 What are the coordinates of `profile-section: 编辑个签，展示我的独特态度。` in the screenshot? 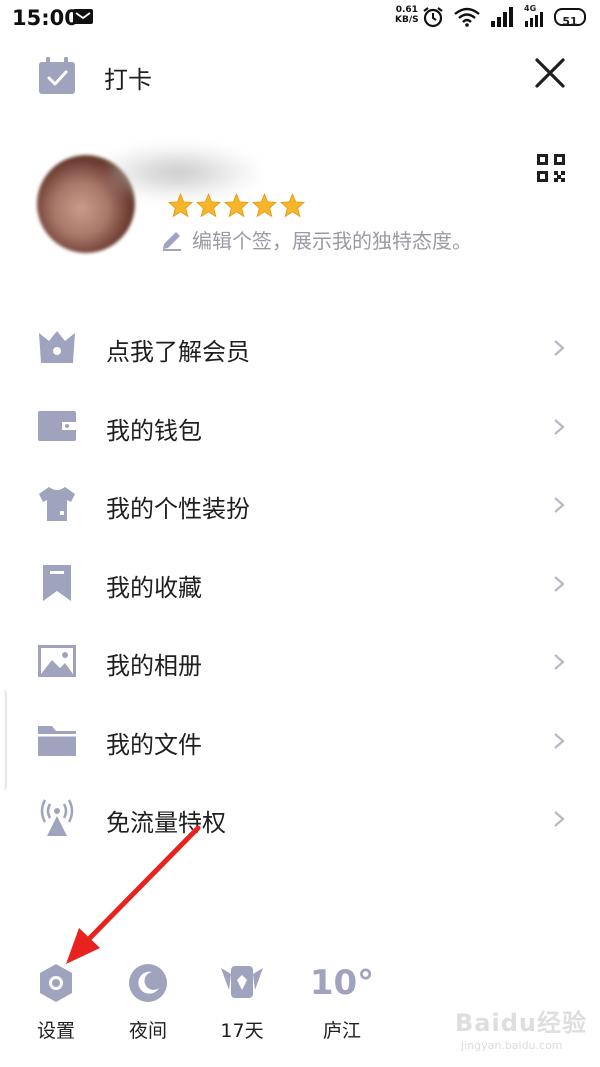 It's located at (300, 205).